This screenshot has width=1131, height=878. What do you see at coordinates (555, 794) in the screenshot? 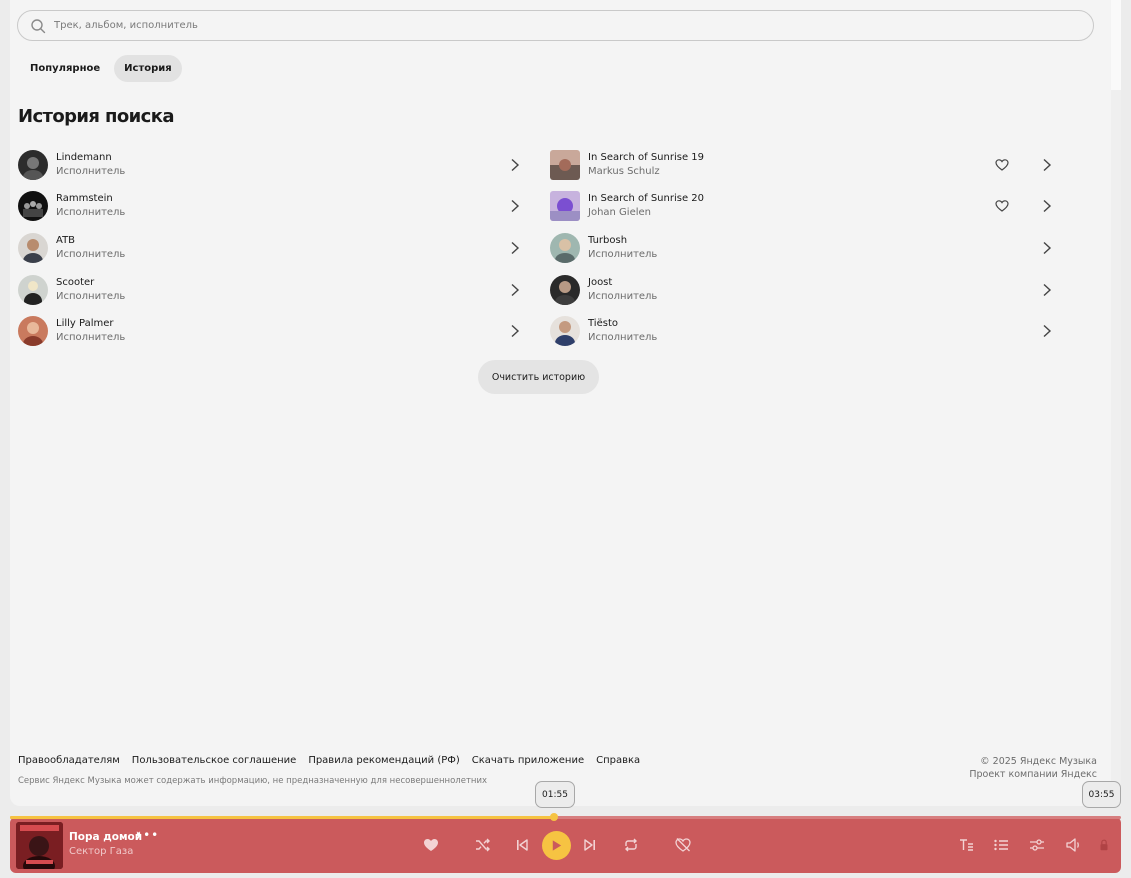
I see `current-time-tooltip: 01:55` at bounding box center [555, 794].